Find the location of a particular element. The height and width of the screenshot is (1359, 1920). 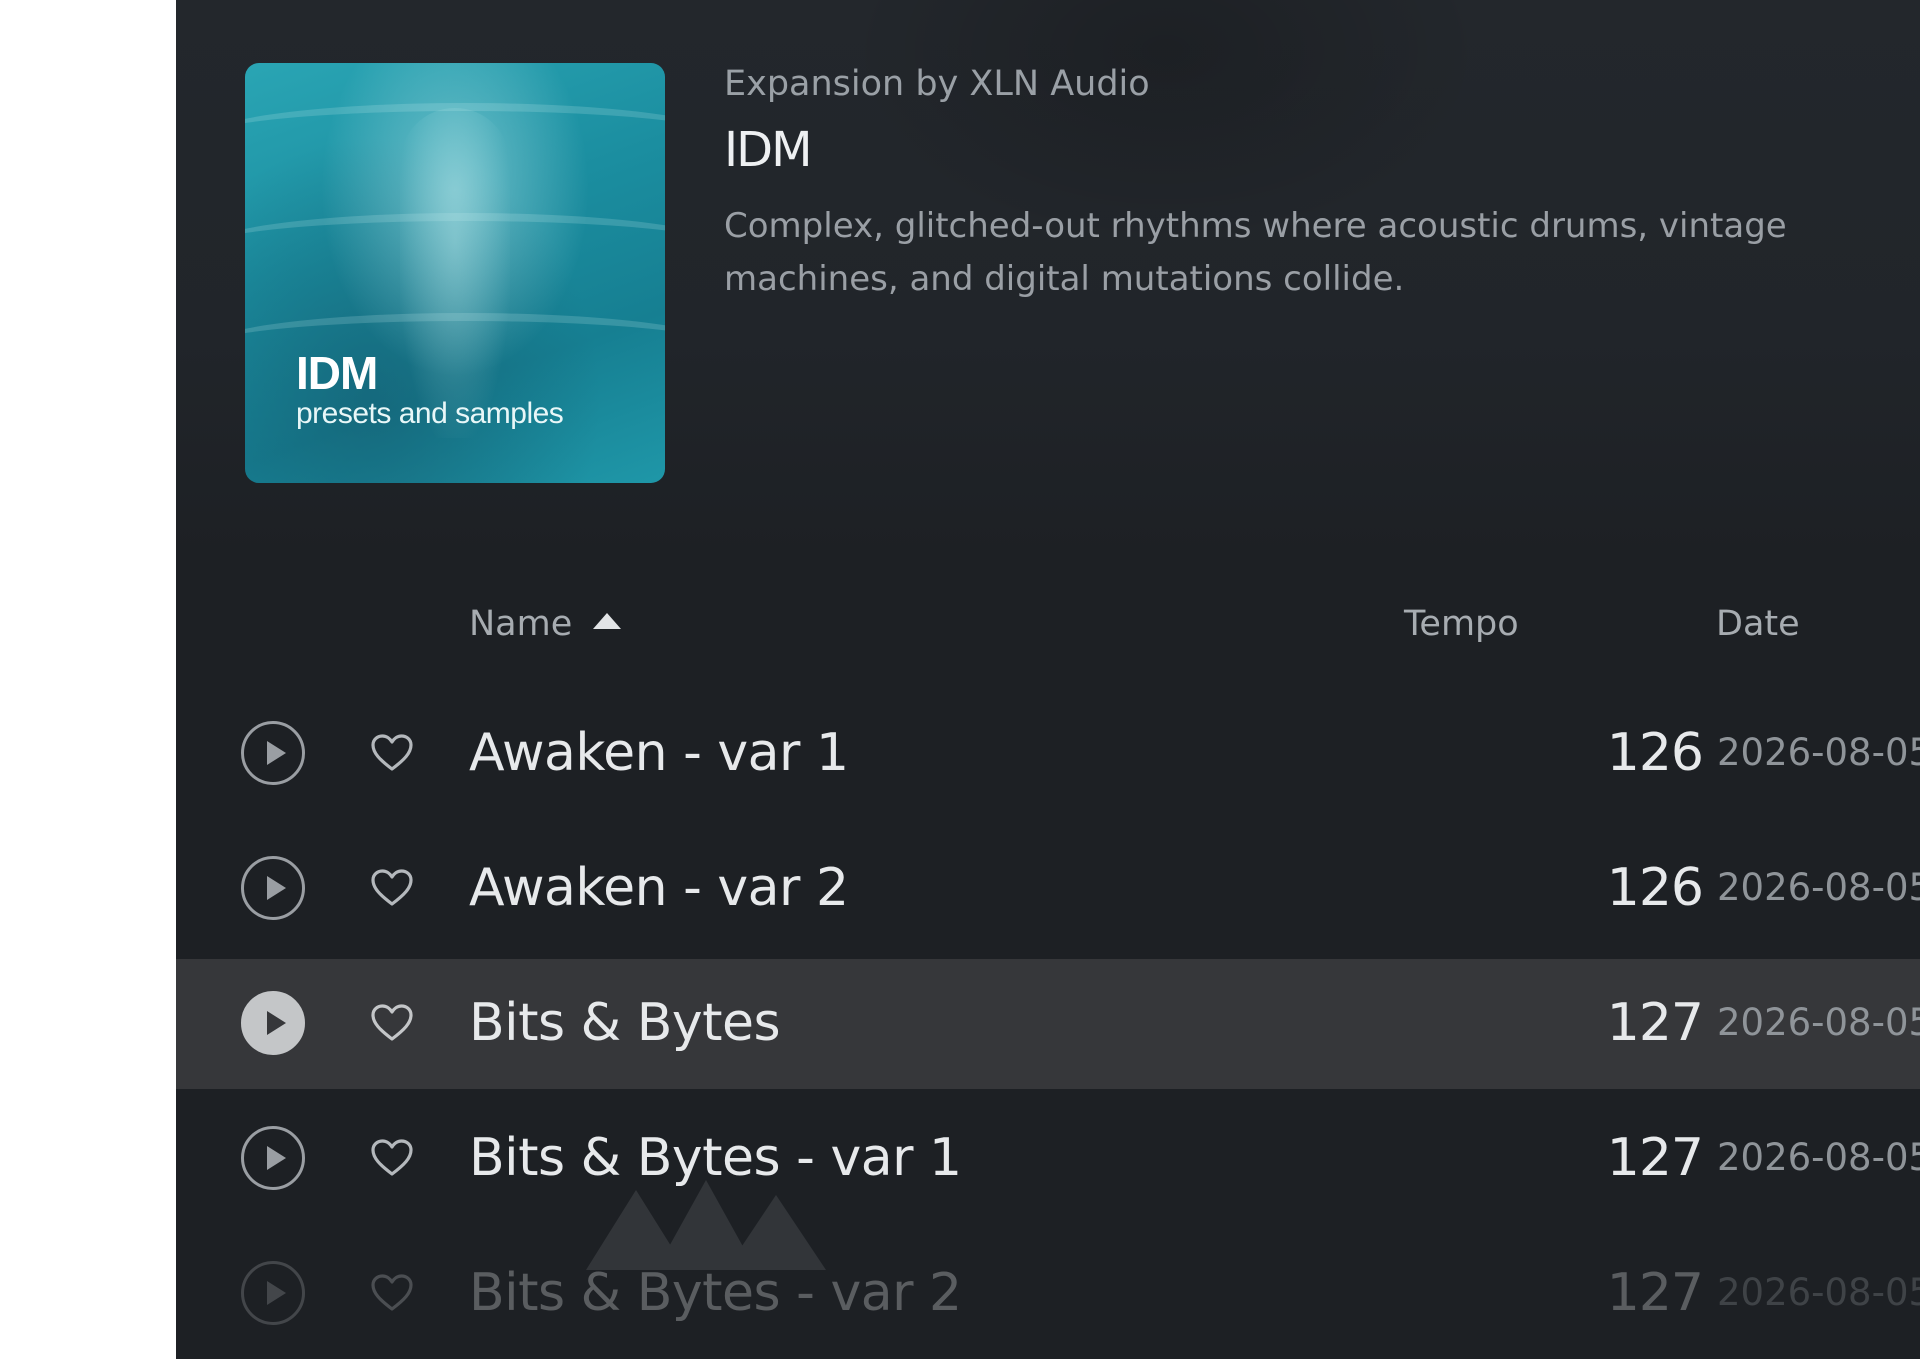

sort-ascending-icon is located at coordinates (607, 621).